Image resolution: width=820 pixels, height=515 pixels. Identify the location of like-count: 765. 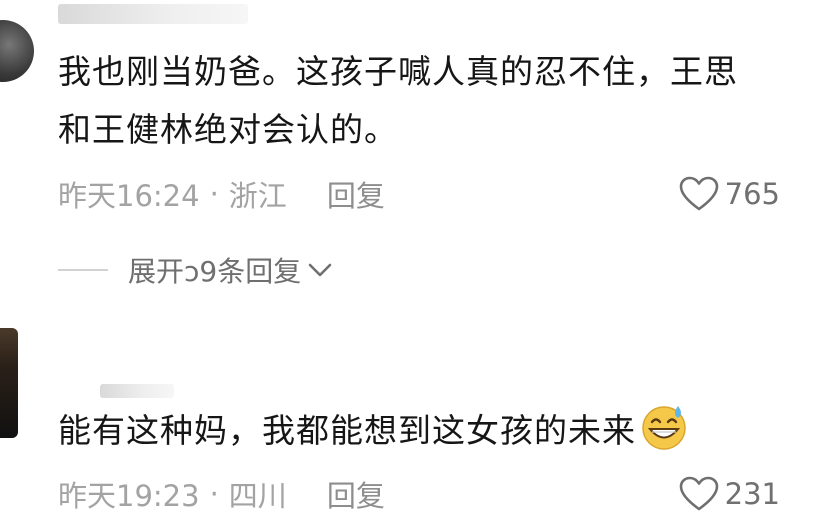
(752, 194).